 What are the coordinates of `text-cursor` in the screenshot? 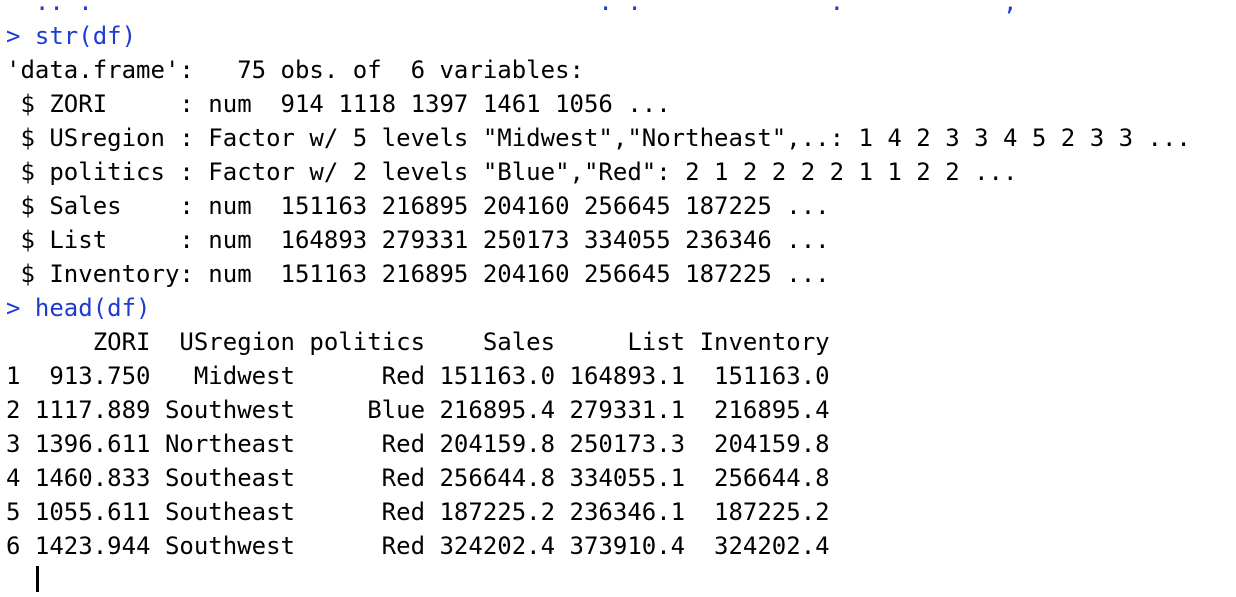 It's located at (37, 579).